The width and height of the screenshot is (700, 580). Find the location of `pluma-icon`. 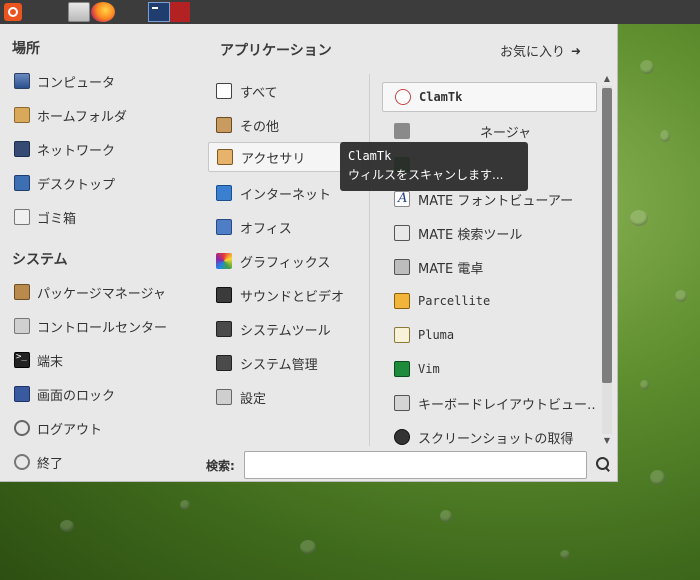

pluma-icon is located at coordinates (402, 335).